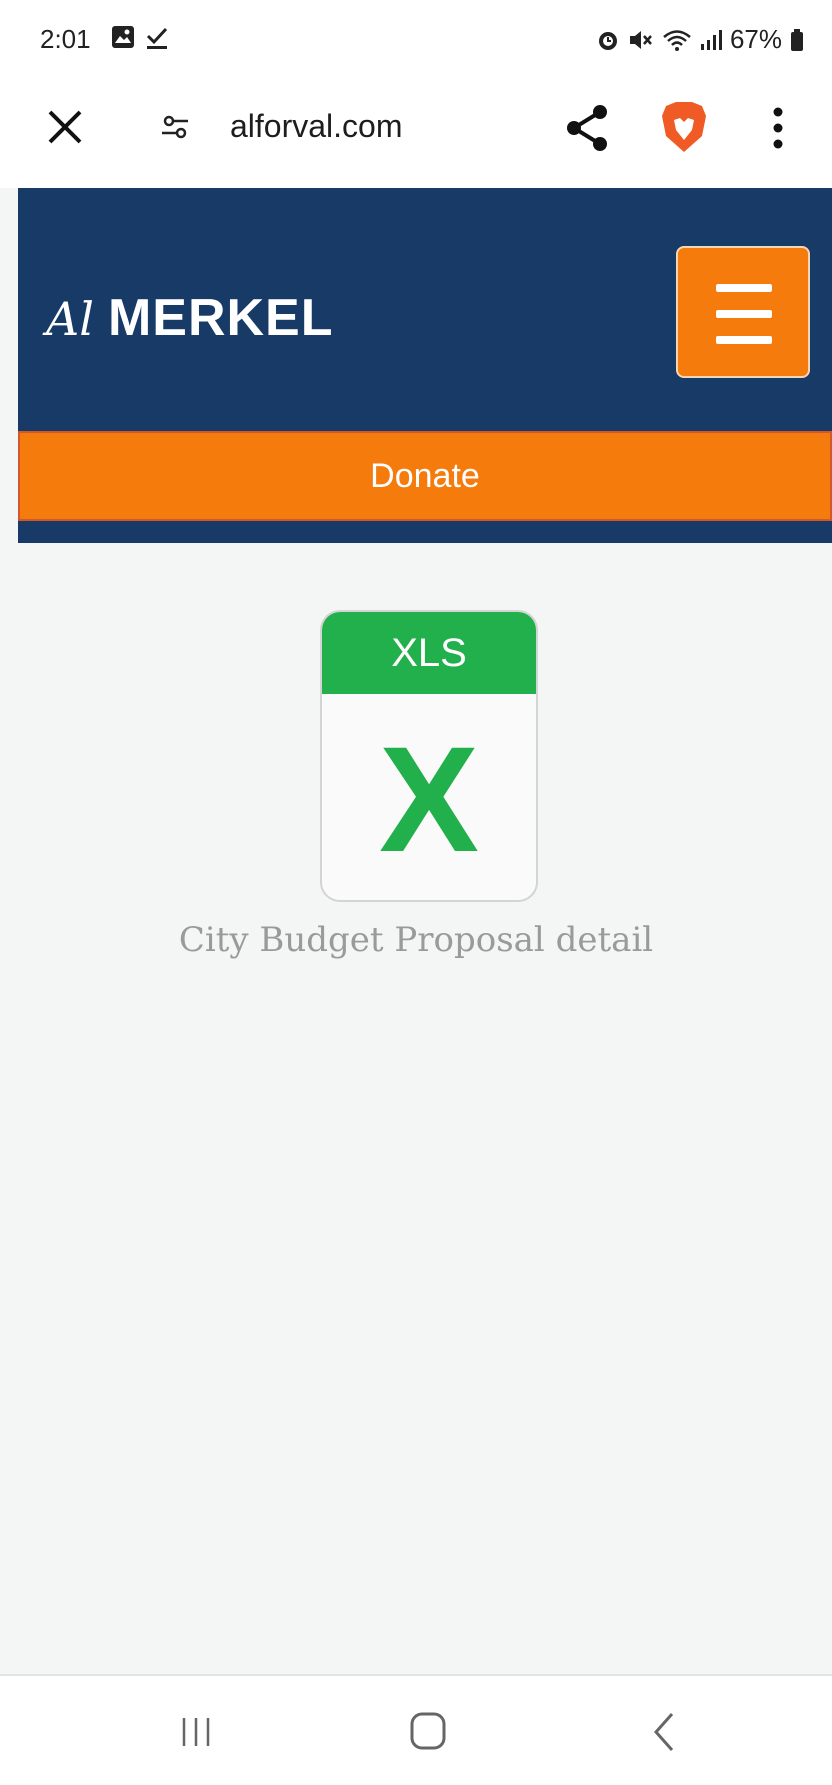  I want to click on brave-lion-icon, so click(684, 127).